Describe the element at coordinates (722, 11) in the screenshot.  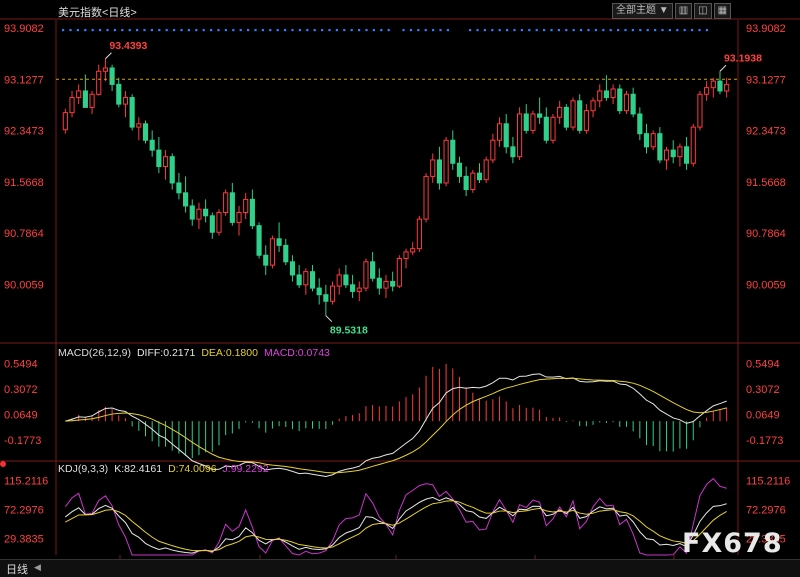
I see `grid-icon: ▦` at that location.